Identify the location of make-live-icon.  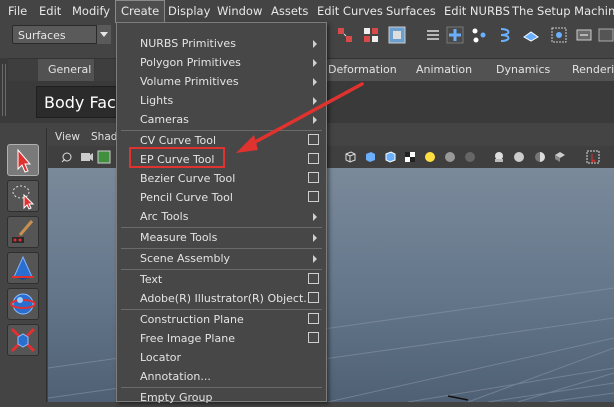
(559, 35).